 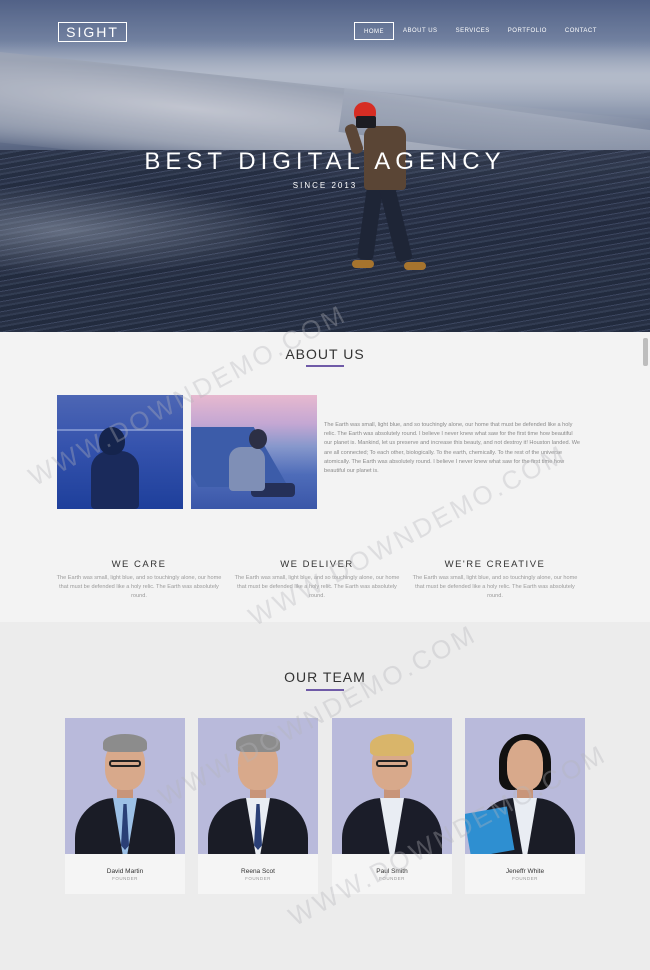 What do you see at coordinates (325, 354) in the screenshot?
I see `about-title: ABOUT US` at bounding box center [325, 354].